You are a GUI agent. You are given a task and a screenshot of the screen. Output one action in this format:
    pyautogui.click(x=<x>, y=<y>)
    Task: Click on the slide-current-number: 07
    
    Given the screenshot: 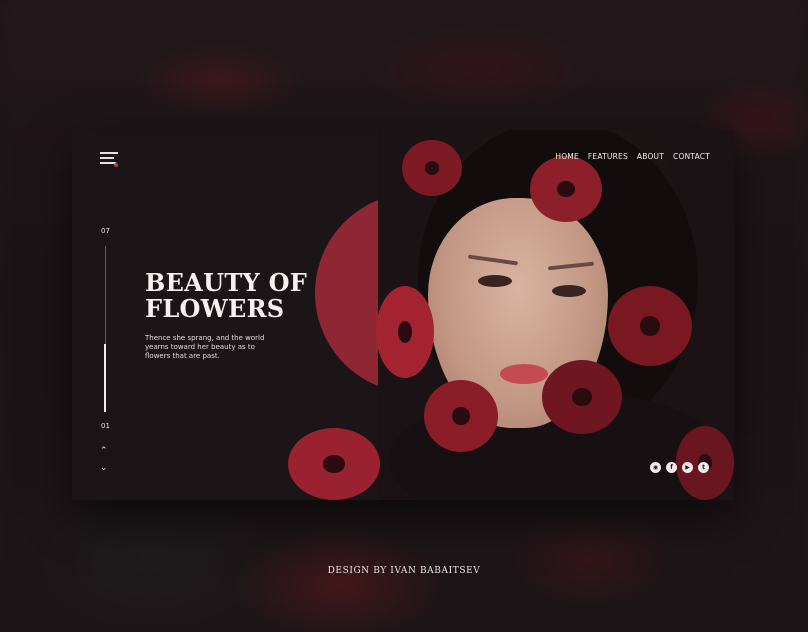 What is the action you would take?
    pyautogui.click(x=105, y=231)
    